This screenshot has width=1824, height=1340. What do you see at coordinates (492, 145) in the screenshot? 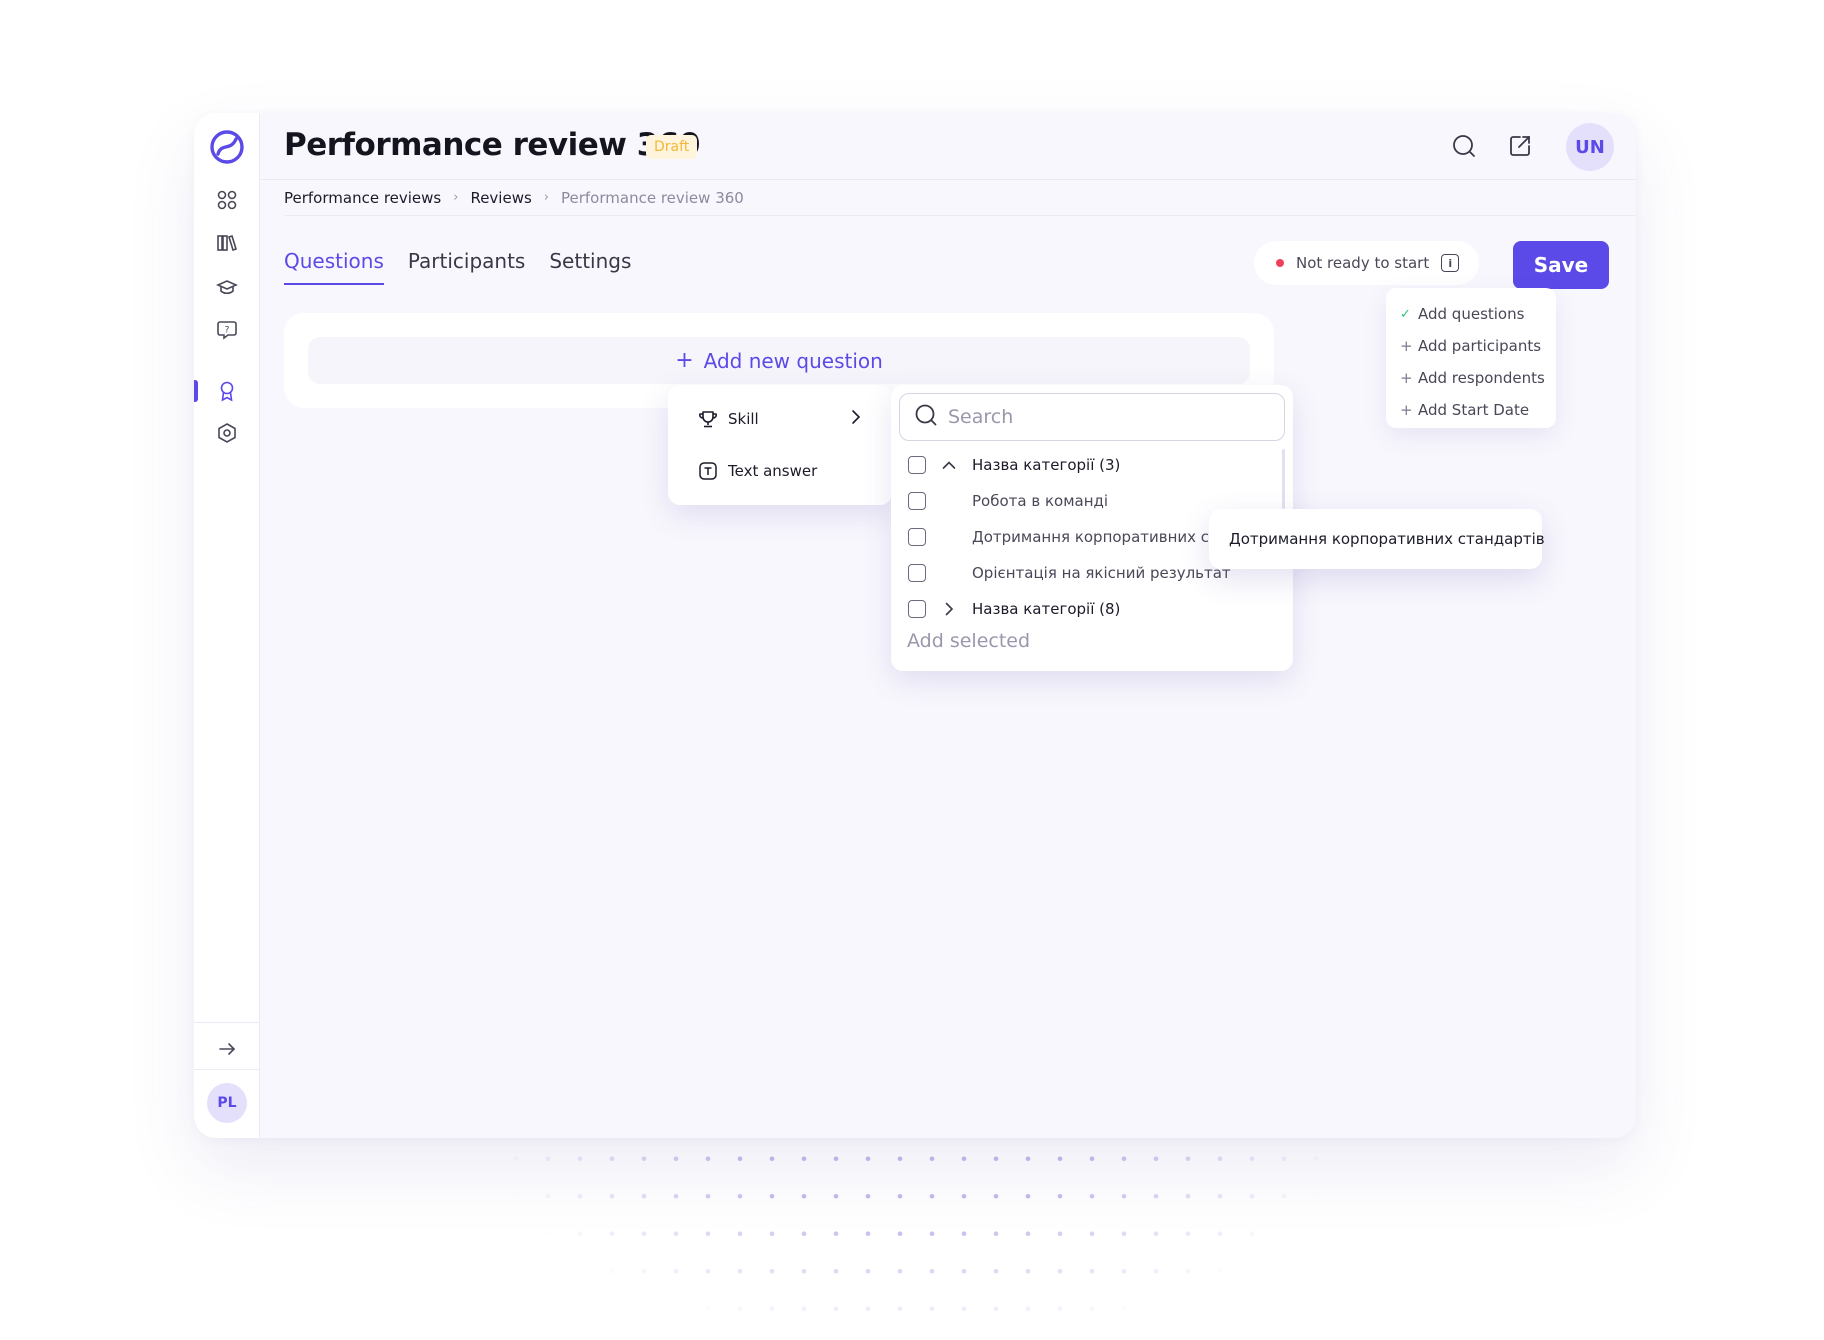
I see `page-title: Performance review 360` at bounding box center [492, 145].